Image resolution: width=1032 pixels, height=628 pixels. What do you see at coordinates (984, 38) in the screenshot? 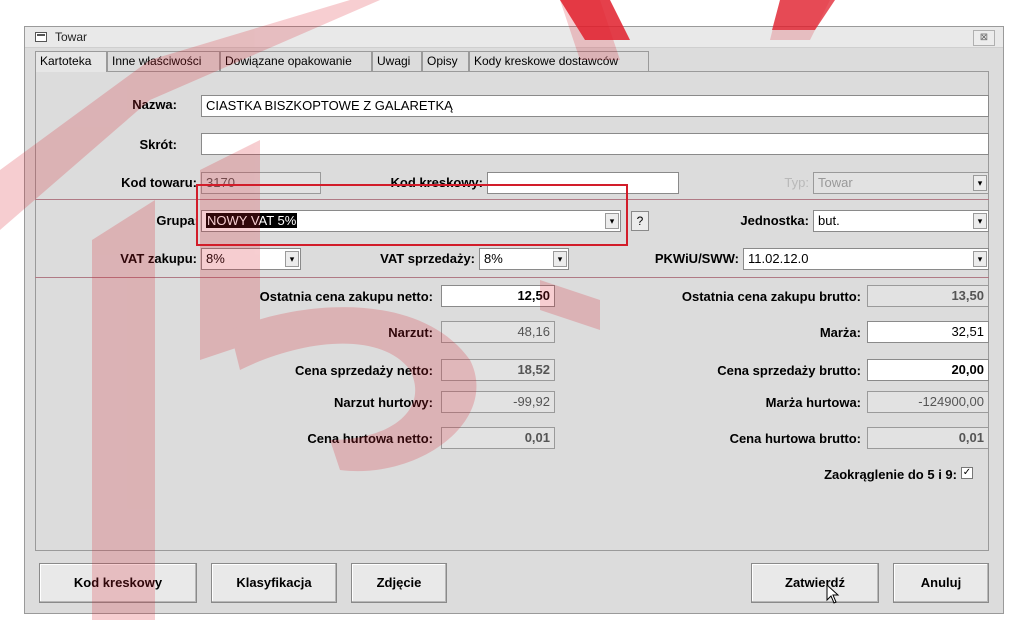
I see `close-icon: ⊠` at bounding box center [984, 38].